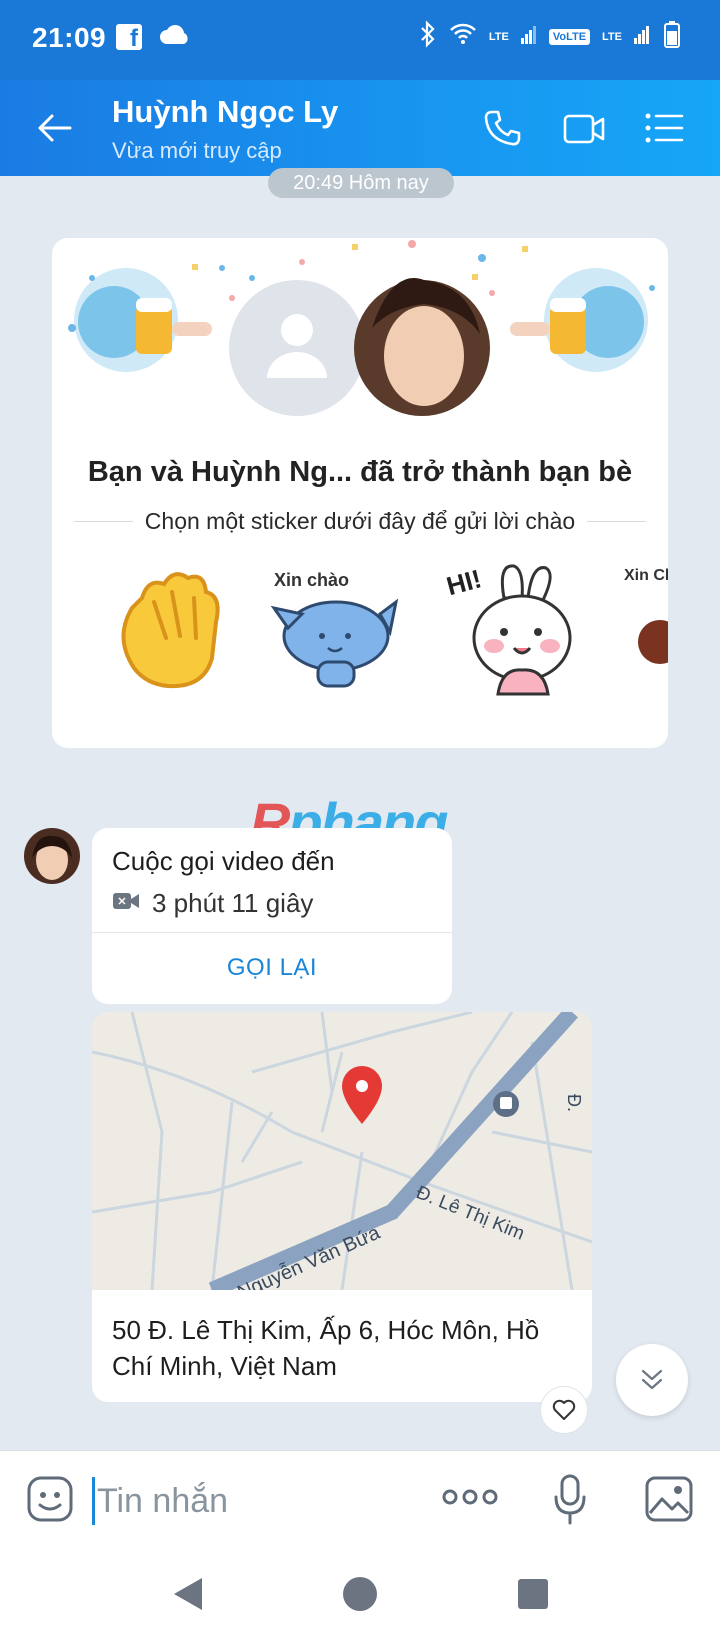  What do you see at coordinates (669, 1501) in the screenshot?
I see `image-gallery-icon` at bounding box center [669, 1501].